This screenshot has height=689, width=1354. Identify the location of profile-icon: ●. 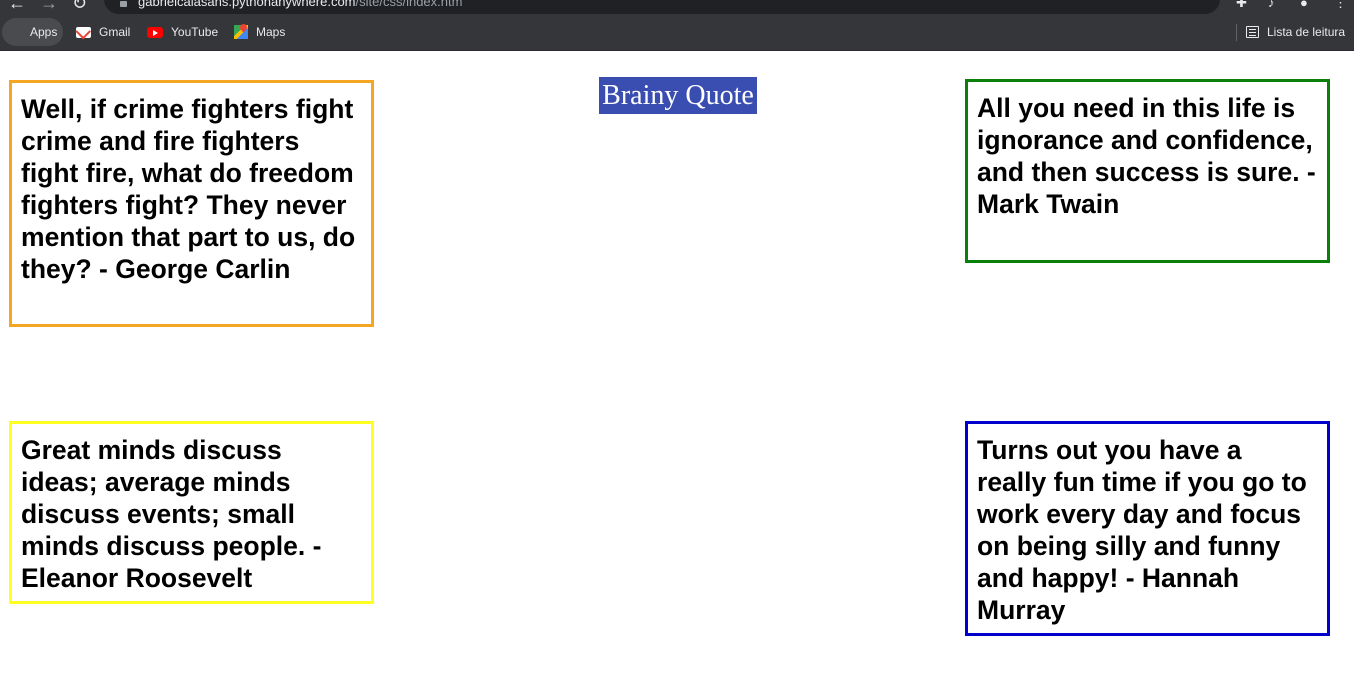
(1304, 5).